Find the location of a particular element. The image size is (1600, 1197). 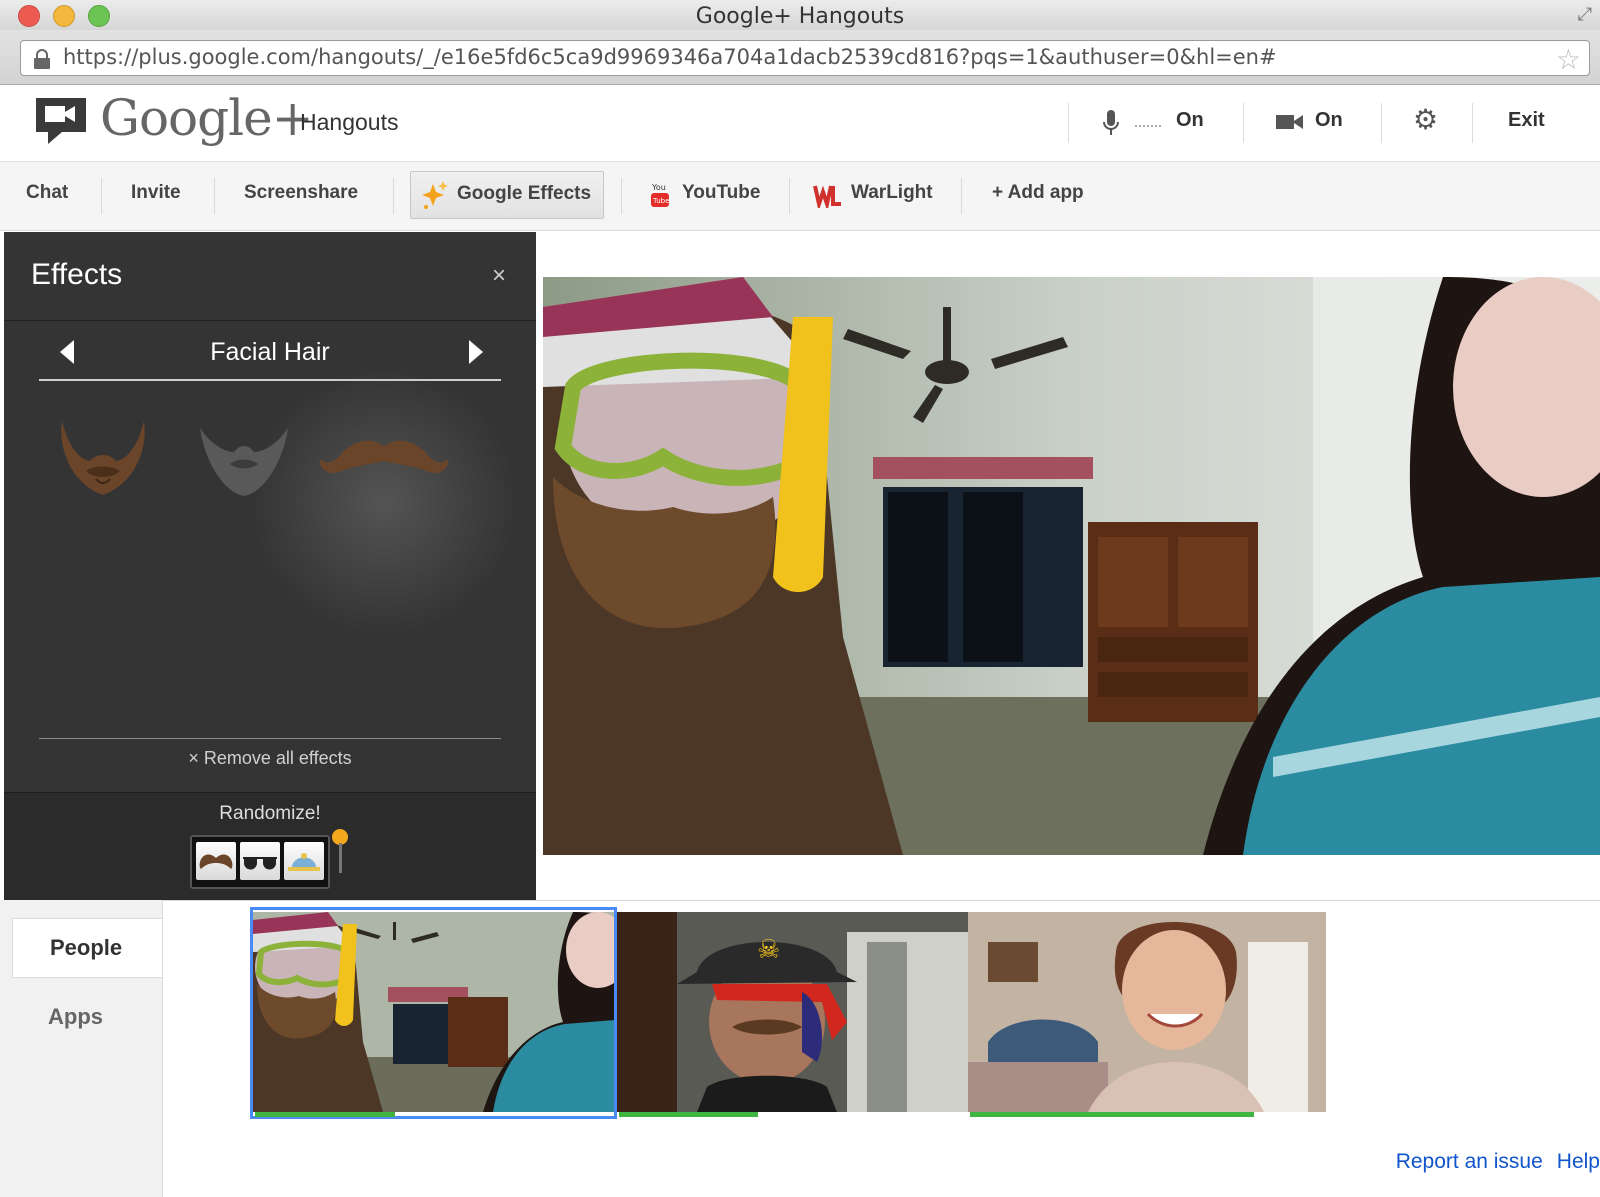

help-link: Help is located at coordinates (1578, 1161).